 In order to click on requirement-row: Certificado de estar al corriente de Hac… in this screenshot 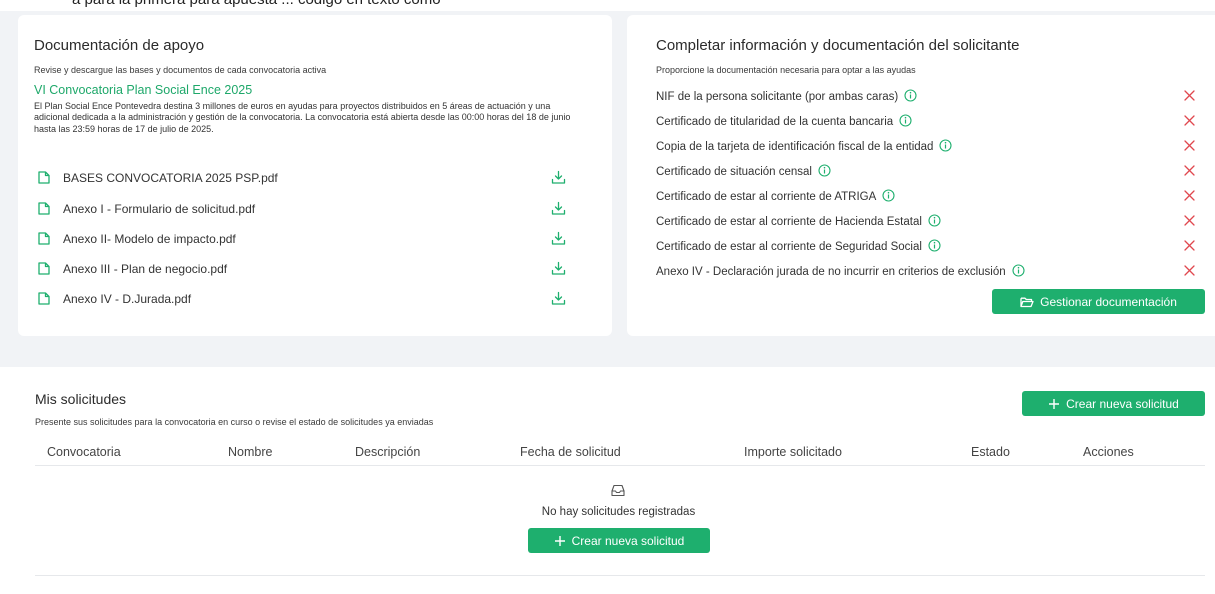, I will do `click(930, 222)`.